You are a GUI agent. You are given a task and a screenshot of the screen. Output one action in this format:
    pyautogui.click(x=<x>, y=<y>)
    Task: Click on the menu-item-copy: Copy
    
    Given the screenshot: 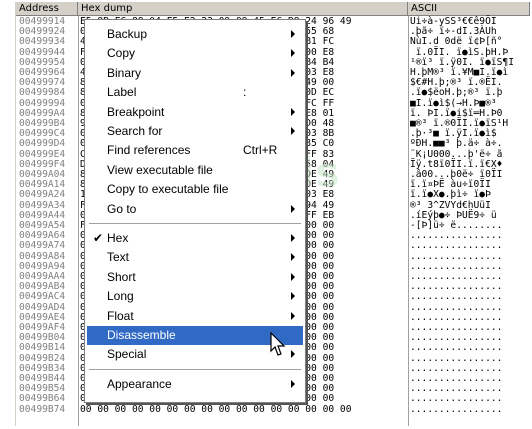 What is the action you would take?
    pyautogui.click(x=195, y=53)
    